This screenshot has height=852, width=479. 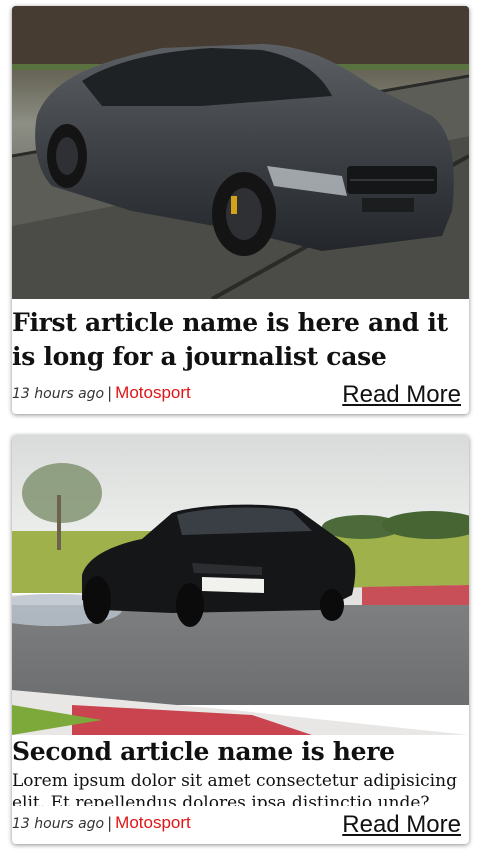 What do you see at coordinates (232, 752) in the screenshot?
I see `article-title: Second article name is here` at bounding box center [232, 752].